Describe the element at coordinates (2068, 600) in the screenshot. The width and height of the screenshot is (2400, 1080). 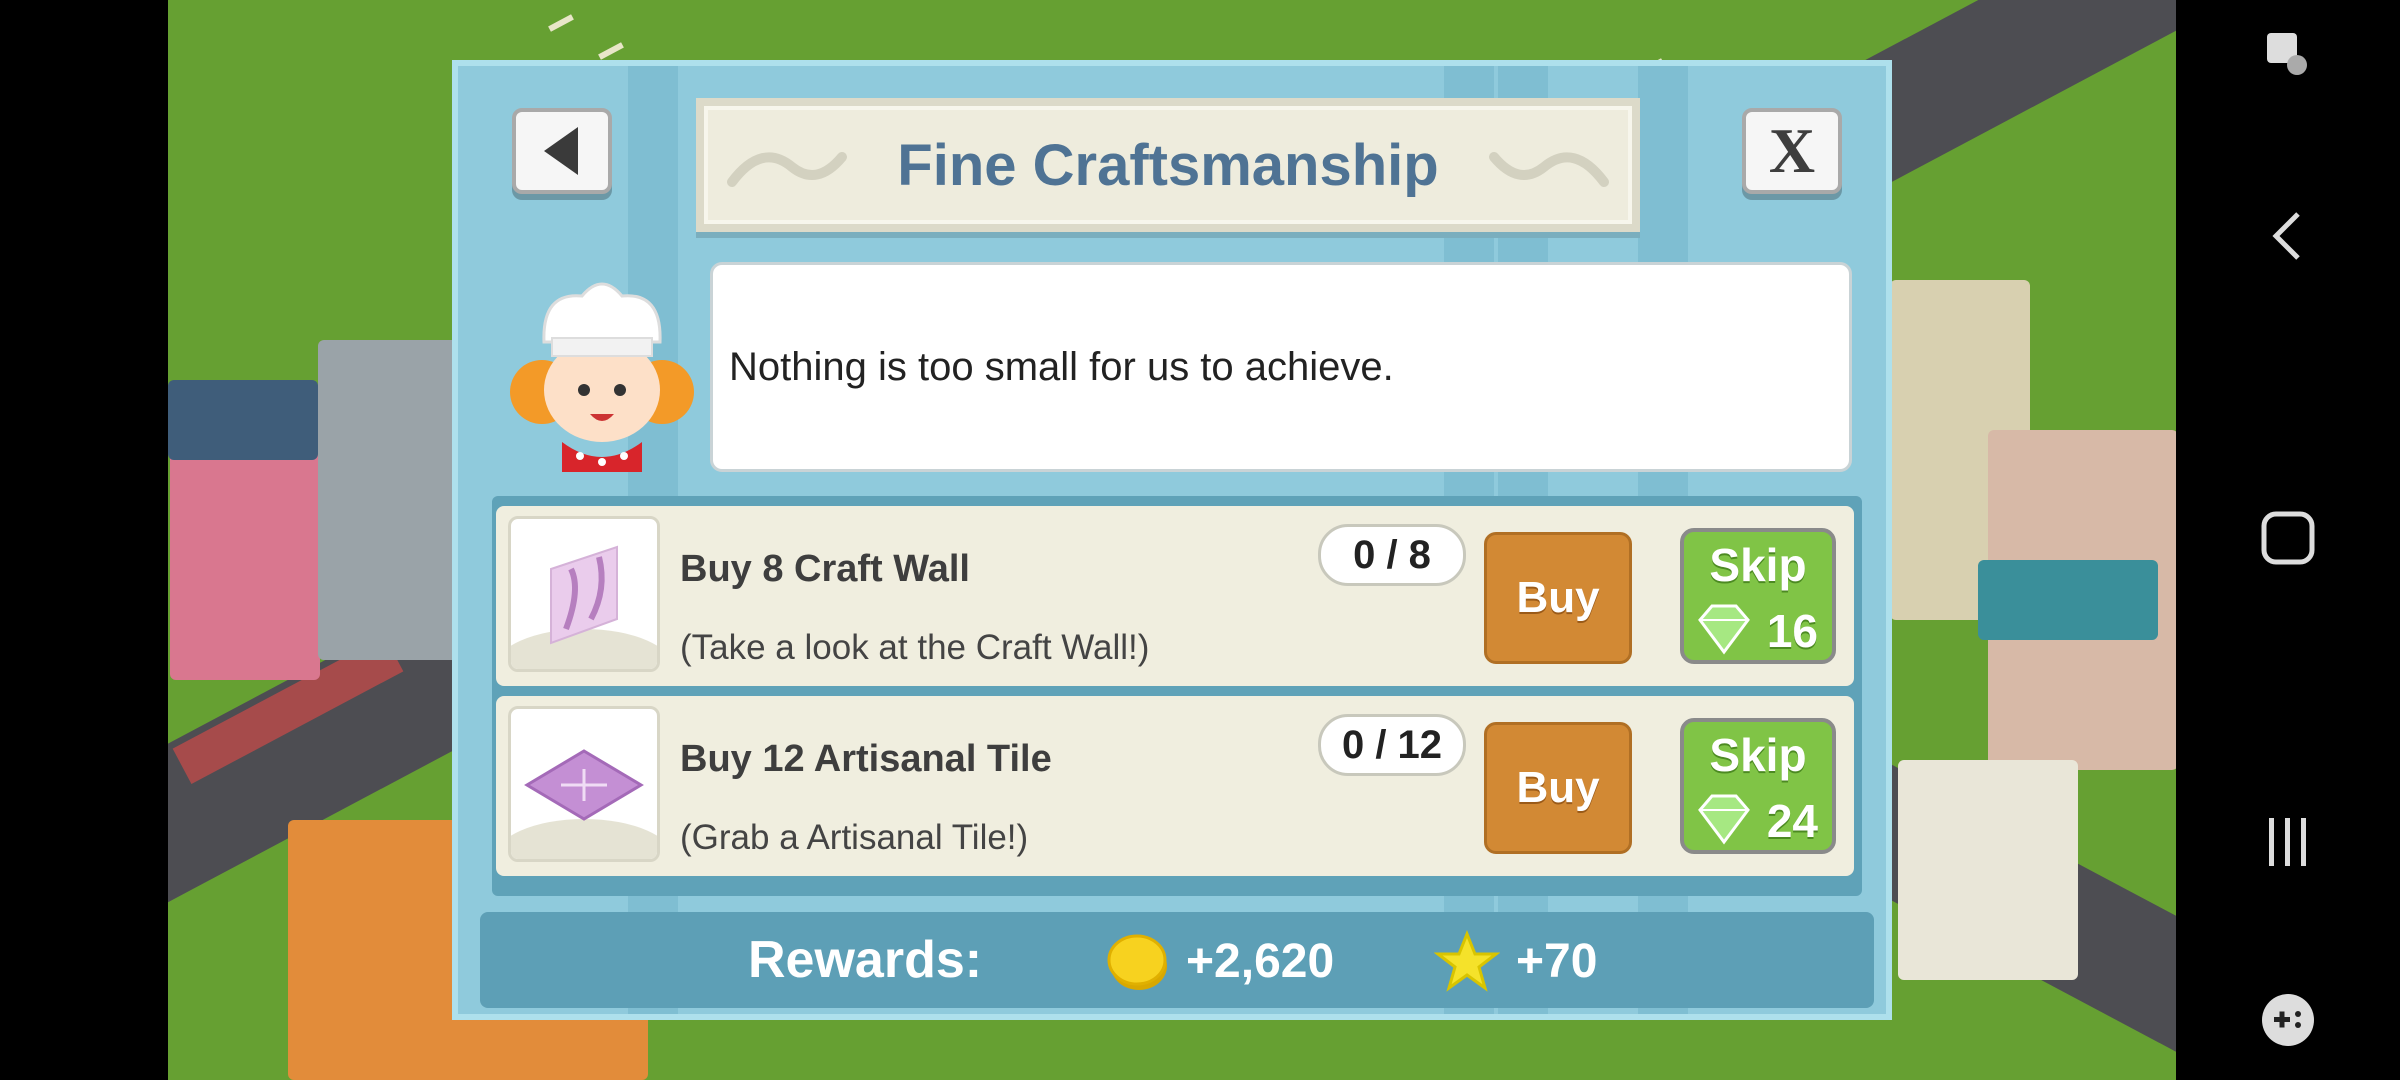
I see `teal-awning` at that location.